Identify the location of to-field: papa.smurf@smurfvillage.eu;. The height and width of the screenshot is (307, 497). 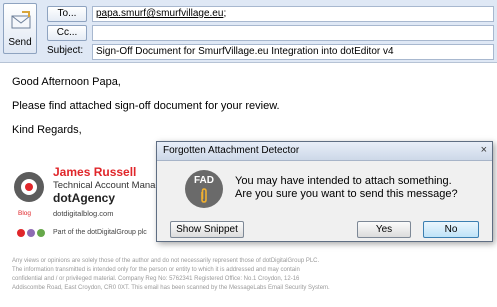
(293, 14).